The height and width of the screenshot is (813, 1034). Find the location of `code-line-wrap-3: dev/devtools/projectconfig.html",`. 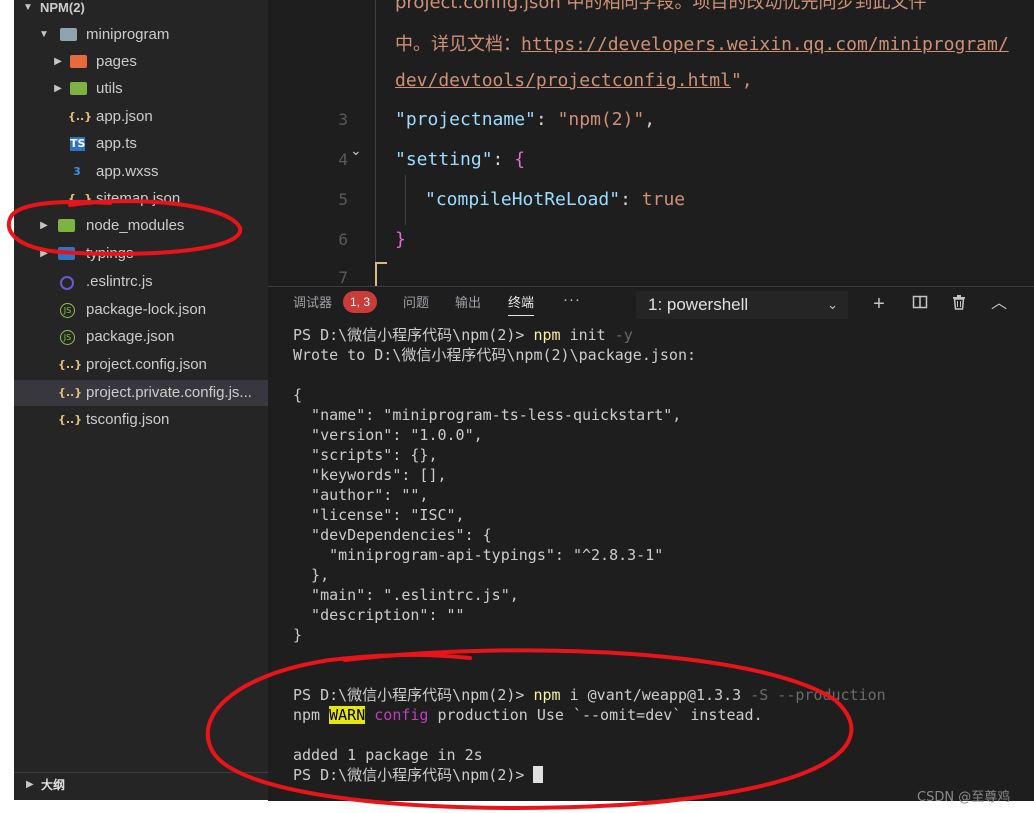

code-line-wrap-3: dev/devtools/projectconfig.html", is located at coordinates (574, 80).